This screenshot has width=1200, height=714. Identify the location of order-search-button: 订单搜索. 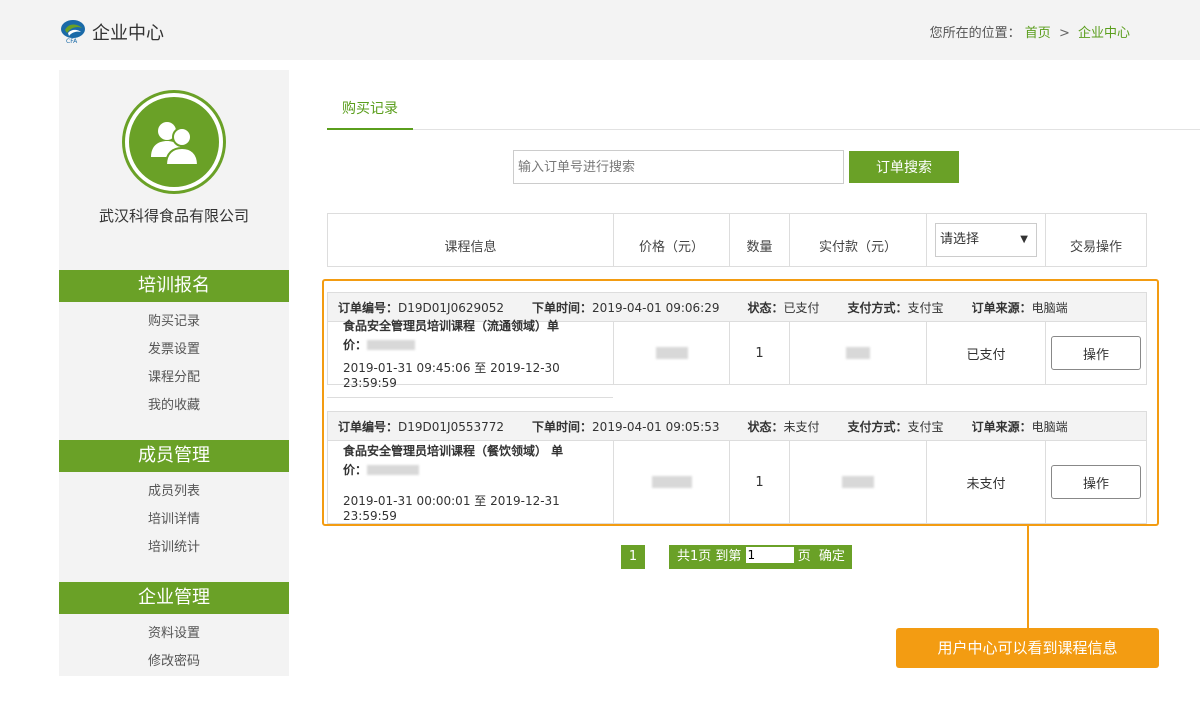
(904, 167).